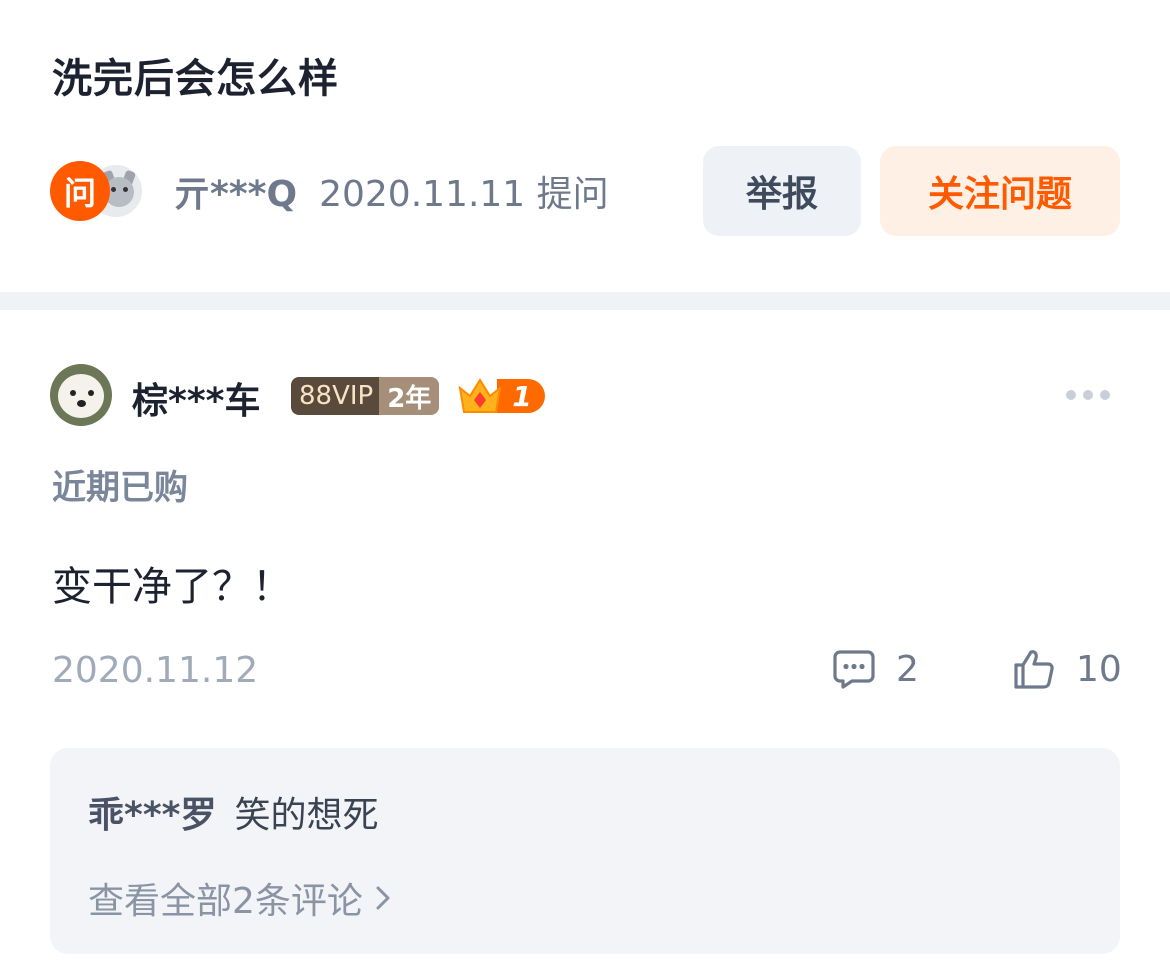 The image size is (1170, 974). I want to click on asker-meta: 2020.11.11 提问, so click(464, 194).